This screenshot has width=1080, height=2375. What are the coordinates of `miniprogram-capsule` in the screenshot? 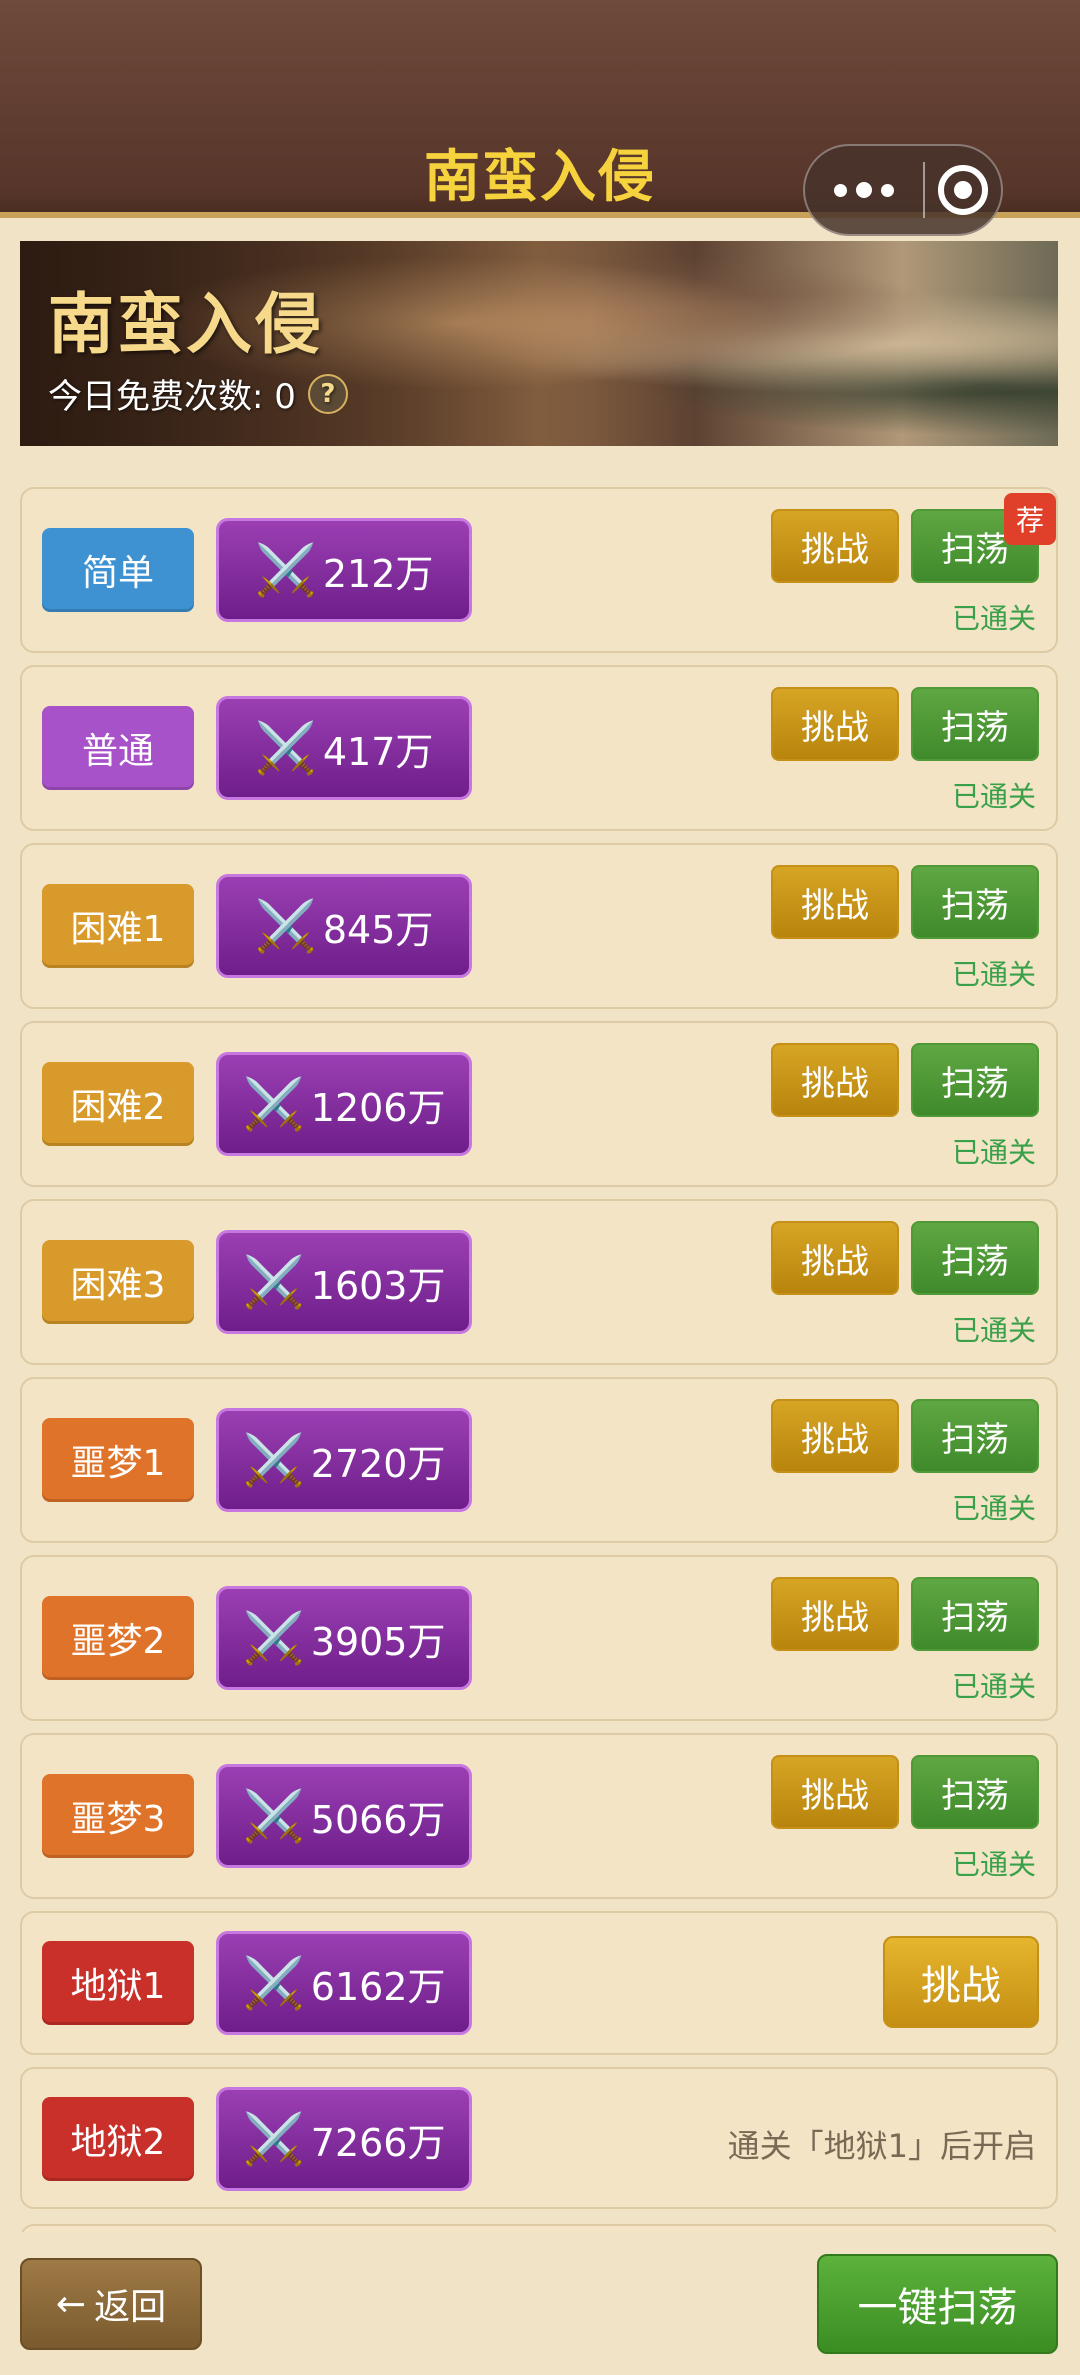 It's located at (903, 190).